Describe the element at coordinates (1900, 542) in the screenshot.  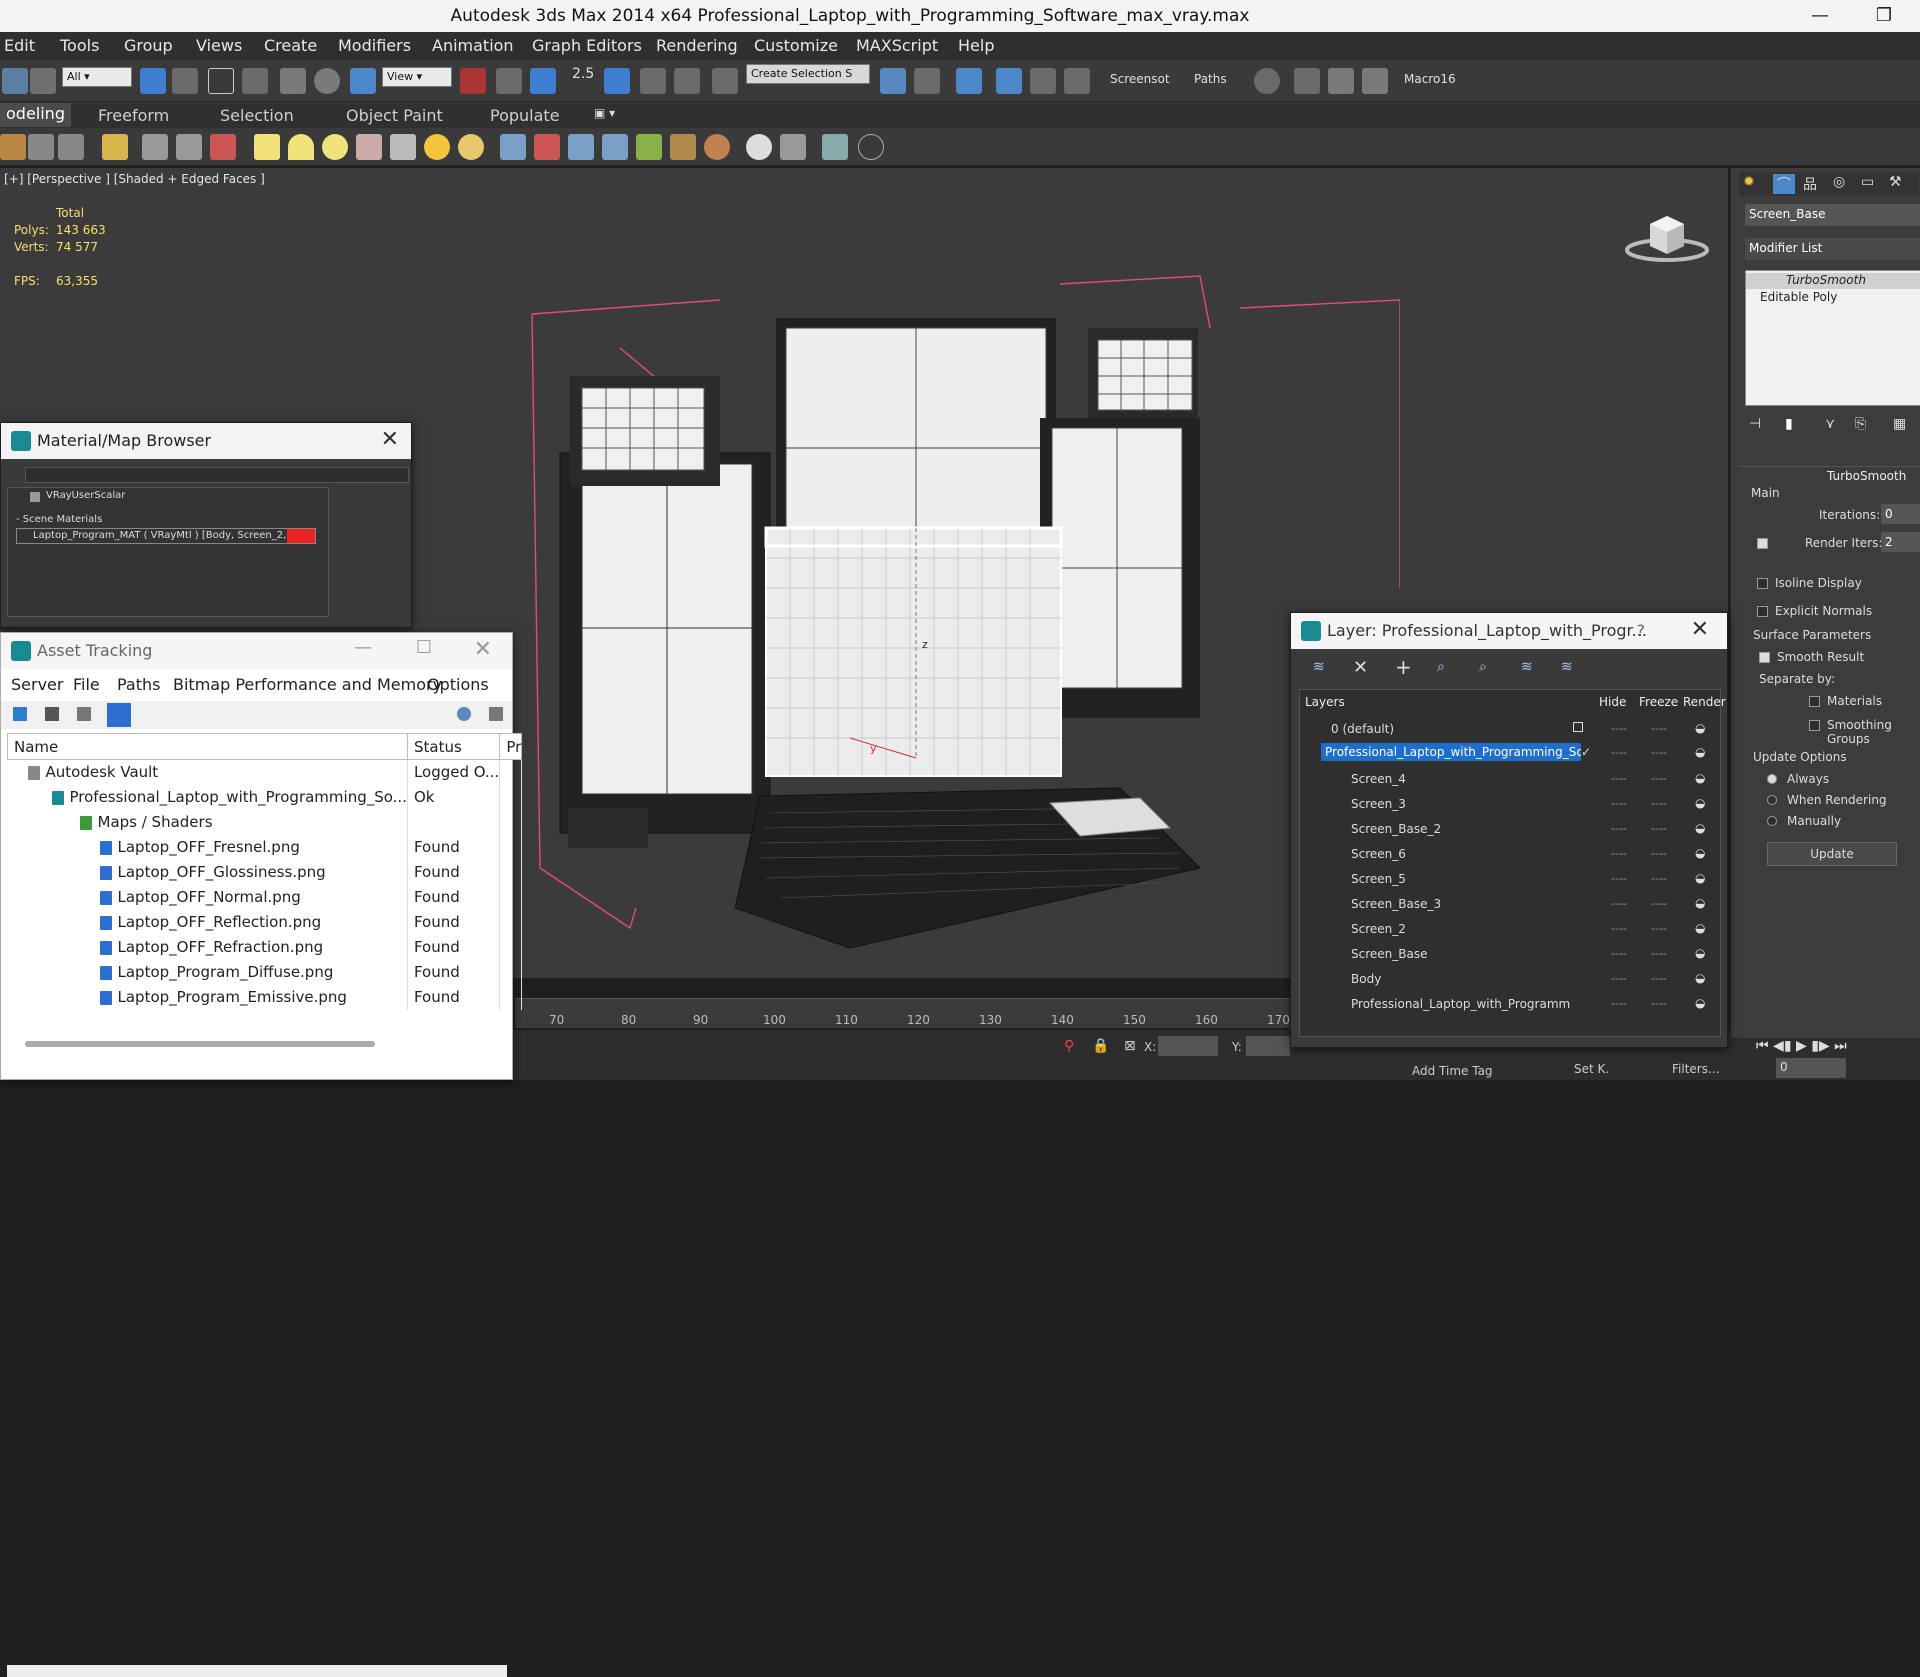
I see `render-iters-spinner: 2` at that location.